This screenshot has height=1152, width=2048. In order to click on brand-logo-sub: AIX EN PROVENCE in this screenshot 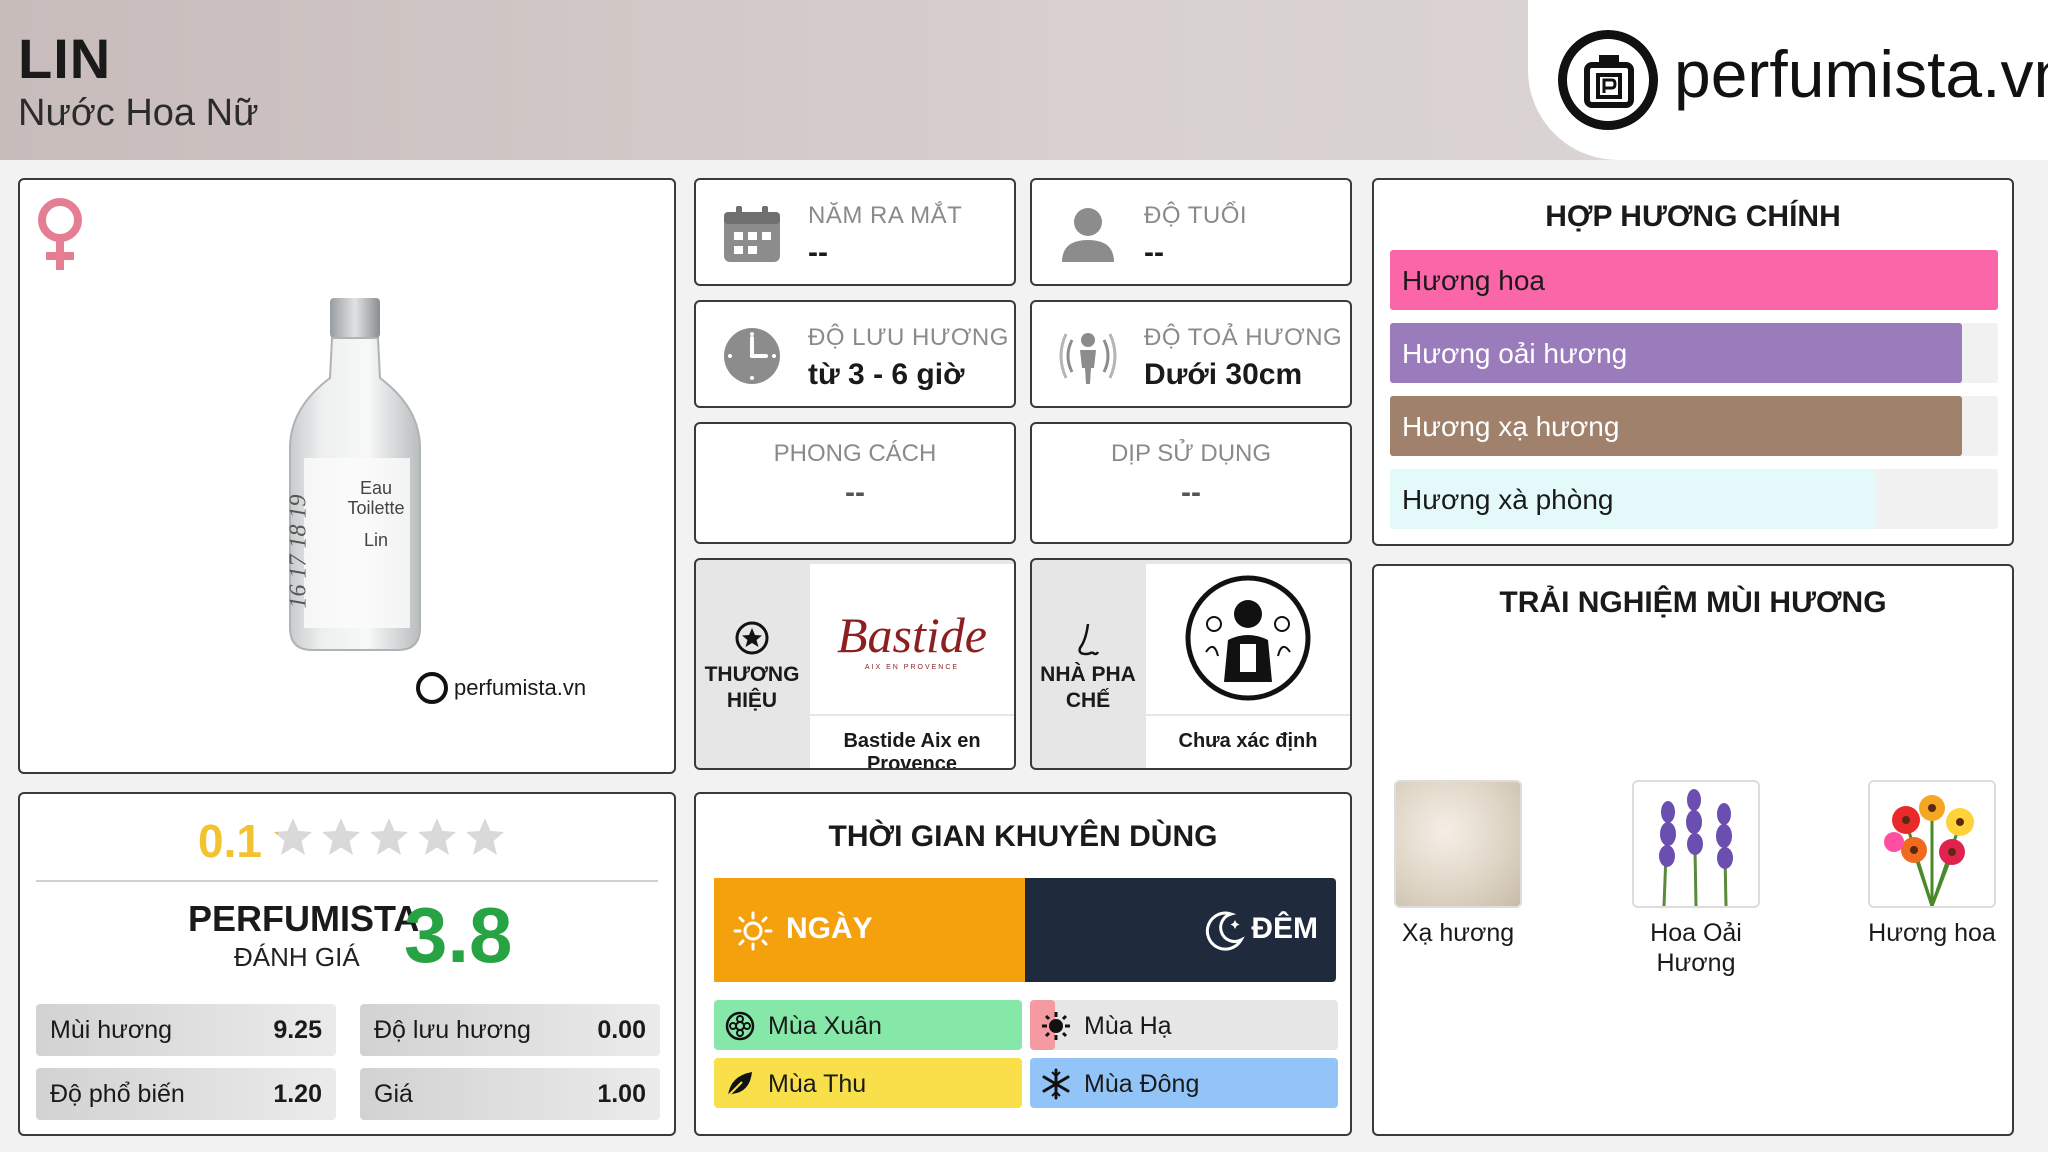, I will do `click(912, 667)`.